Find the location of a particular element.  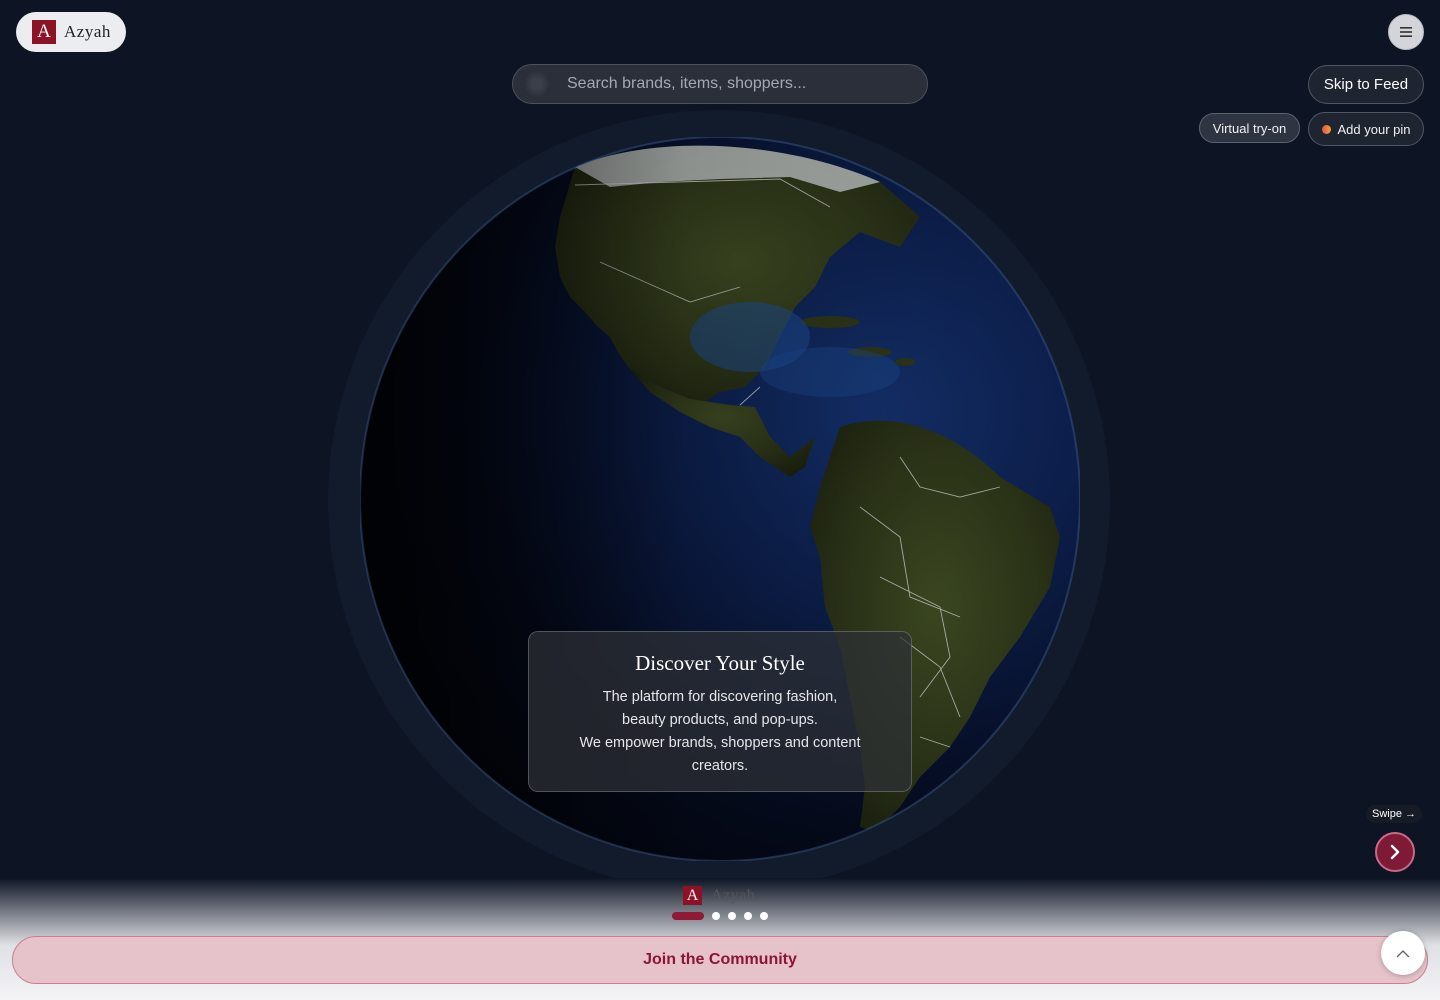

hamburger-icon is located at coordinates (1406, 32).